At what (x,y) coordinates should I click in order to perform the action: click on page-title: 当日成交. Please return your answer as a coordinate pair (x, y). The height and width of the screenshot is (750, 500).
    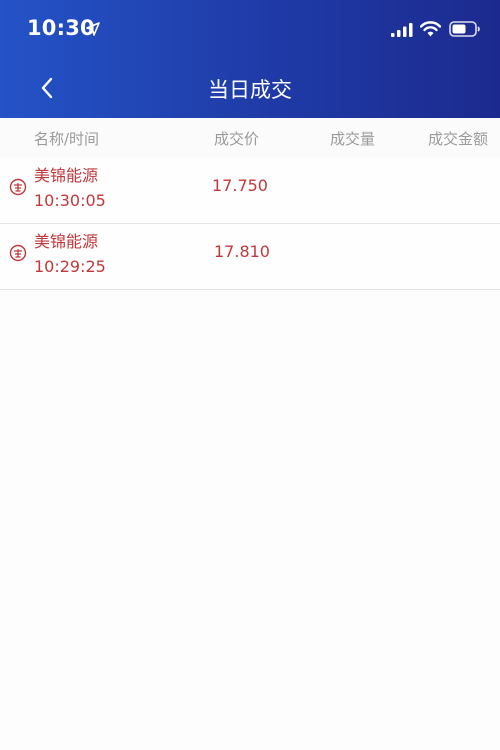
    Looking at the image, I should click on (250, 90).